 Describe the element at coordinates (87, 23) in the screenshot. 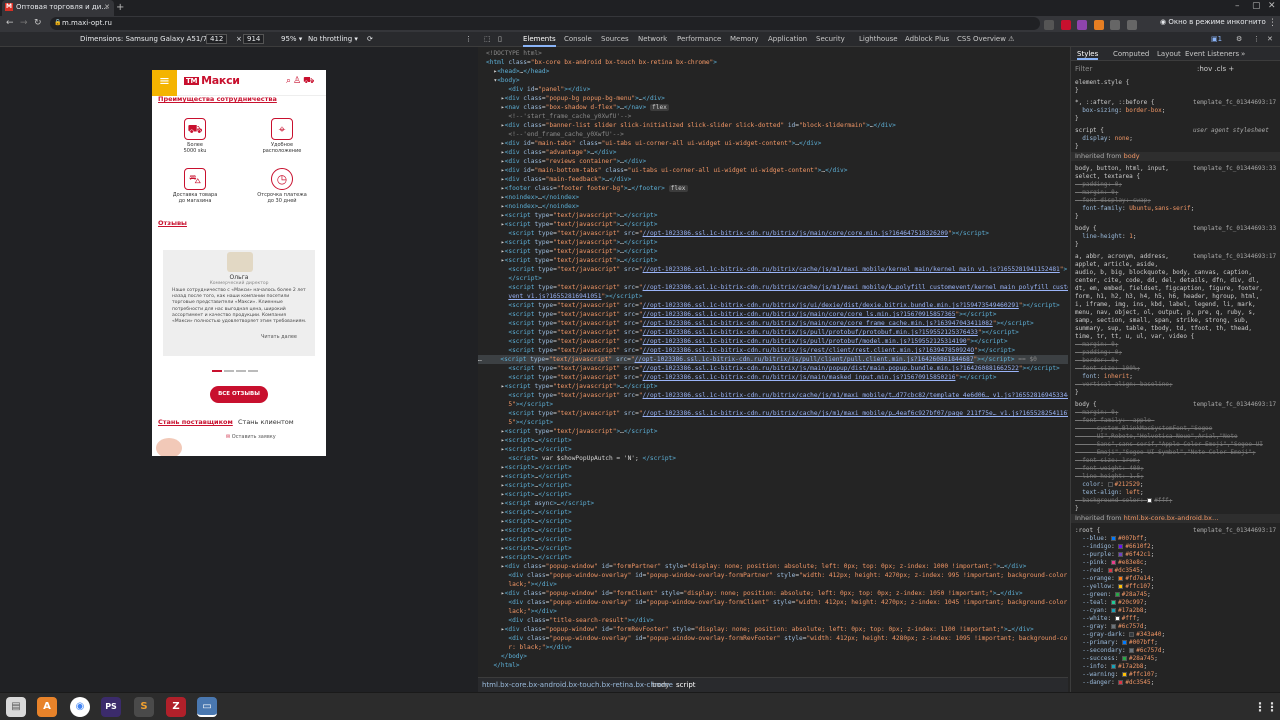

I see `url-text: m.maxi-opt.ru` at that location.